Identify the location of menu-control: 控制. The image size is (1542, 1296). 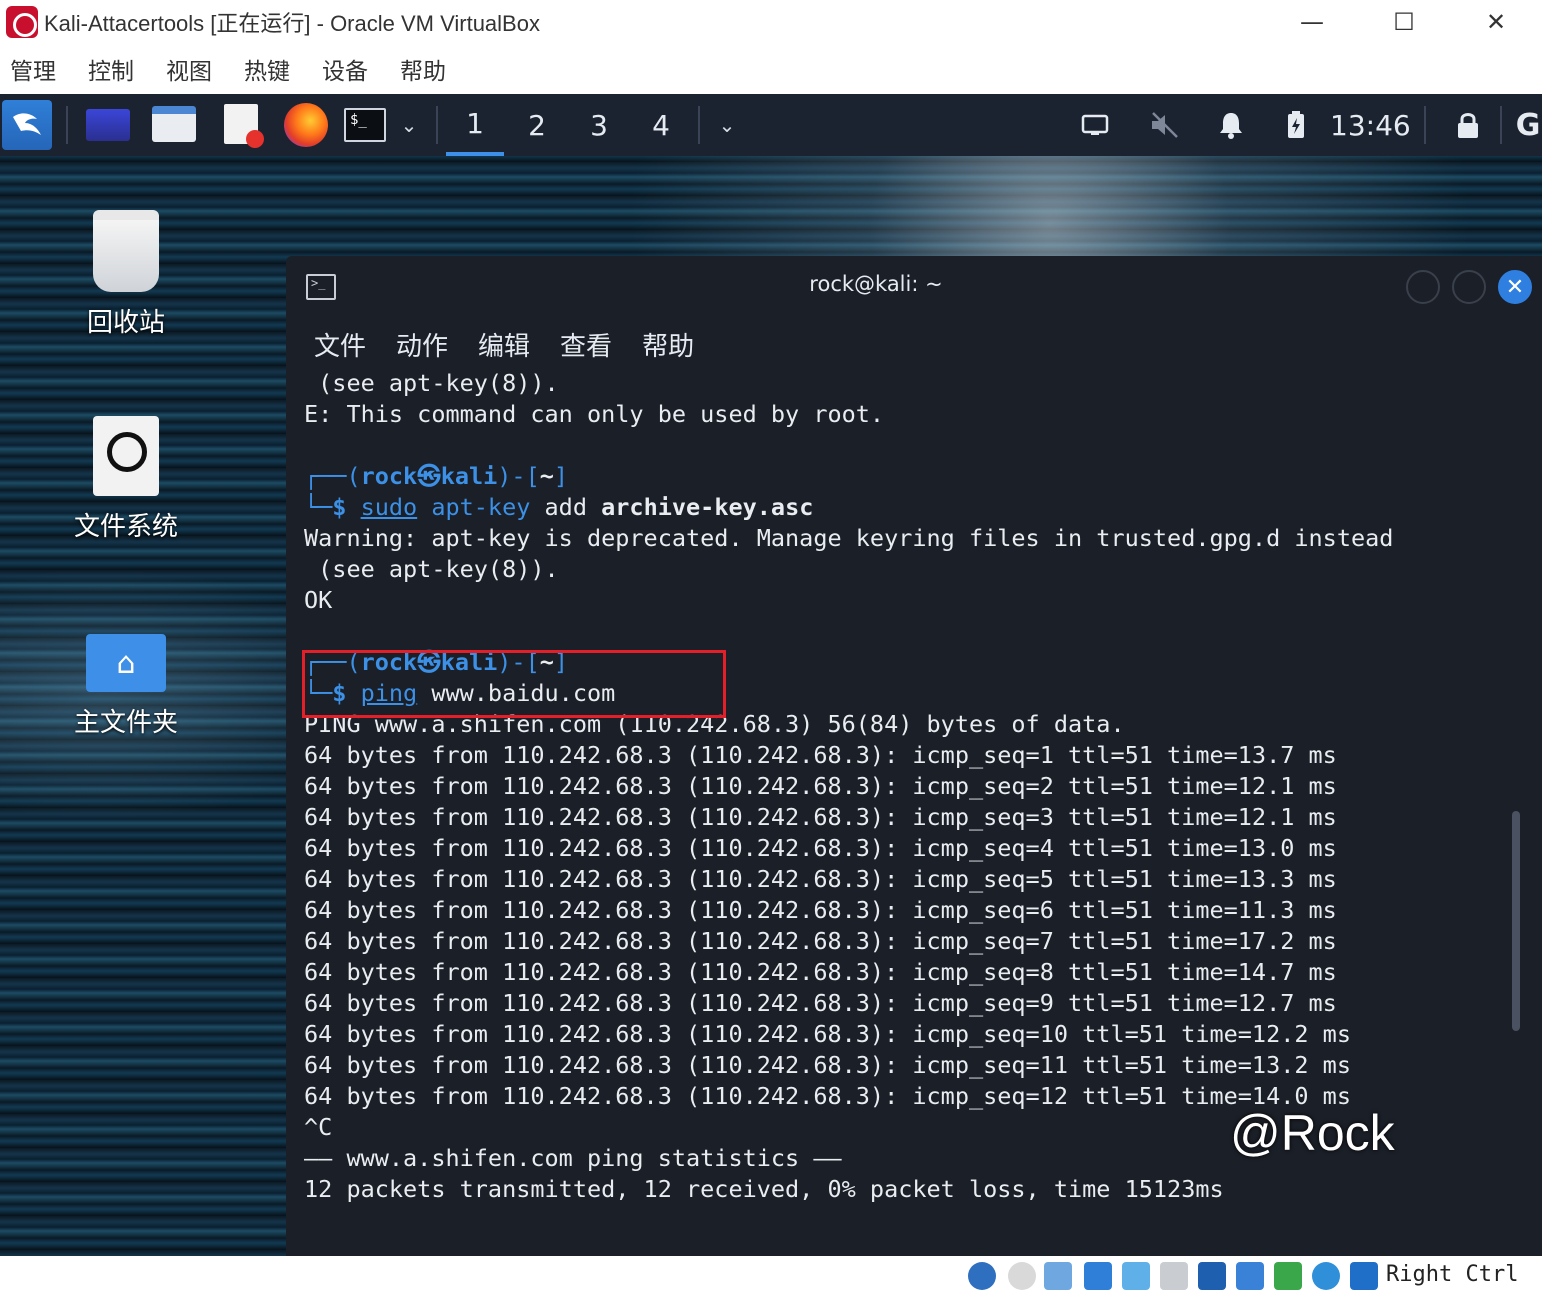
(111, 69).